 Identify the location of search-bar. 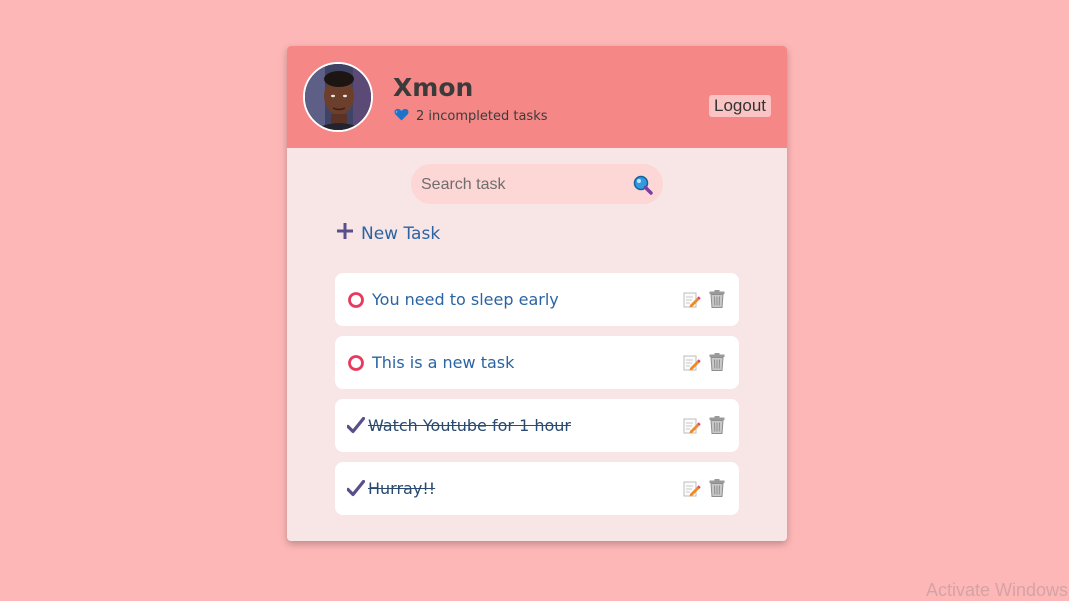
(537, 184).